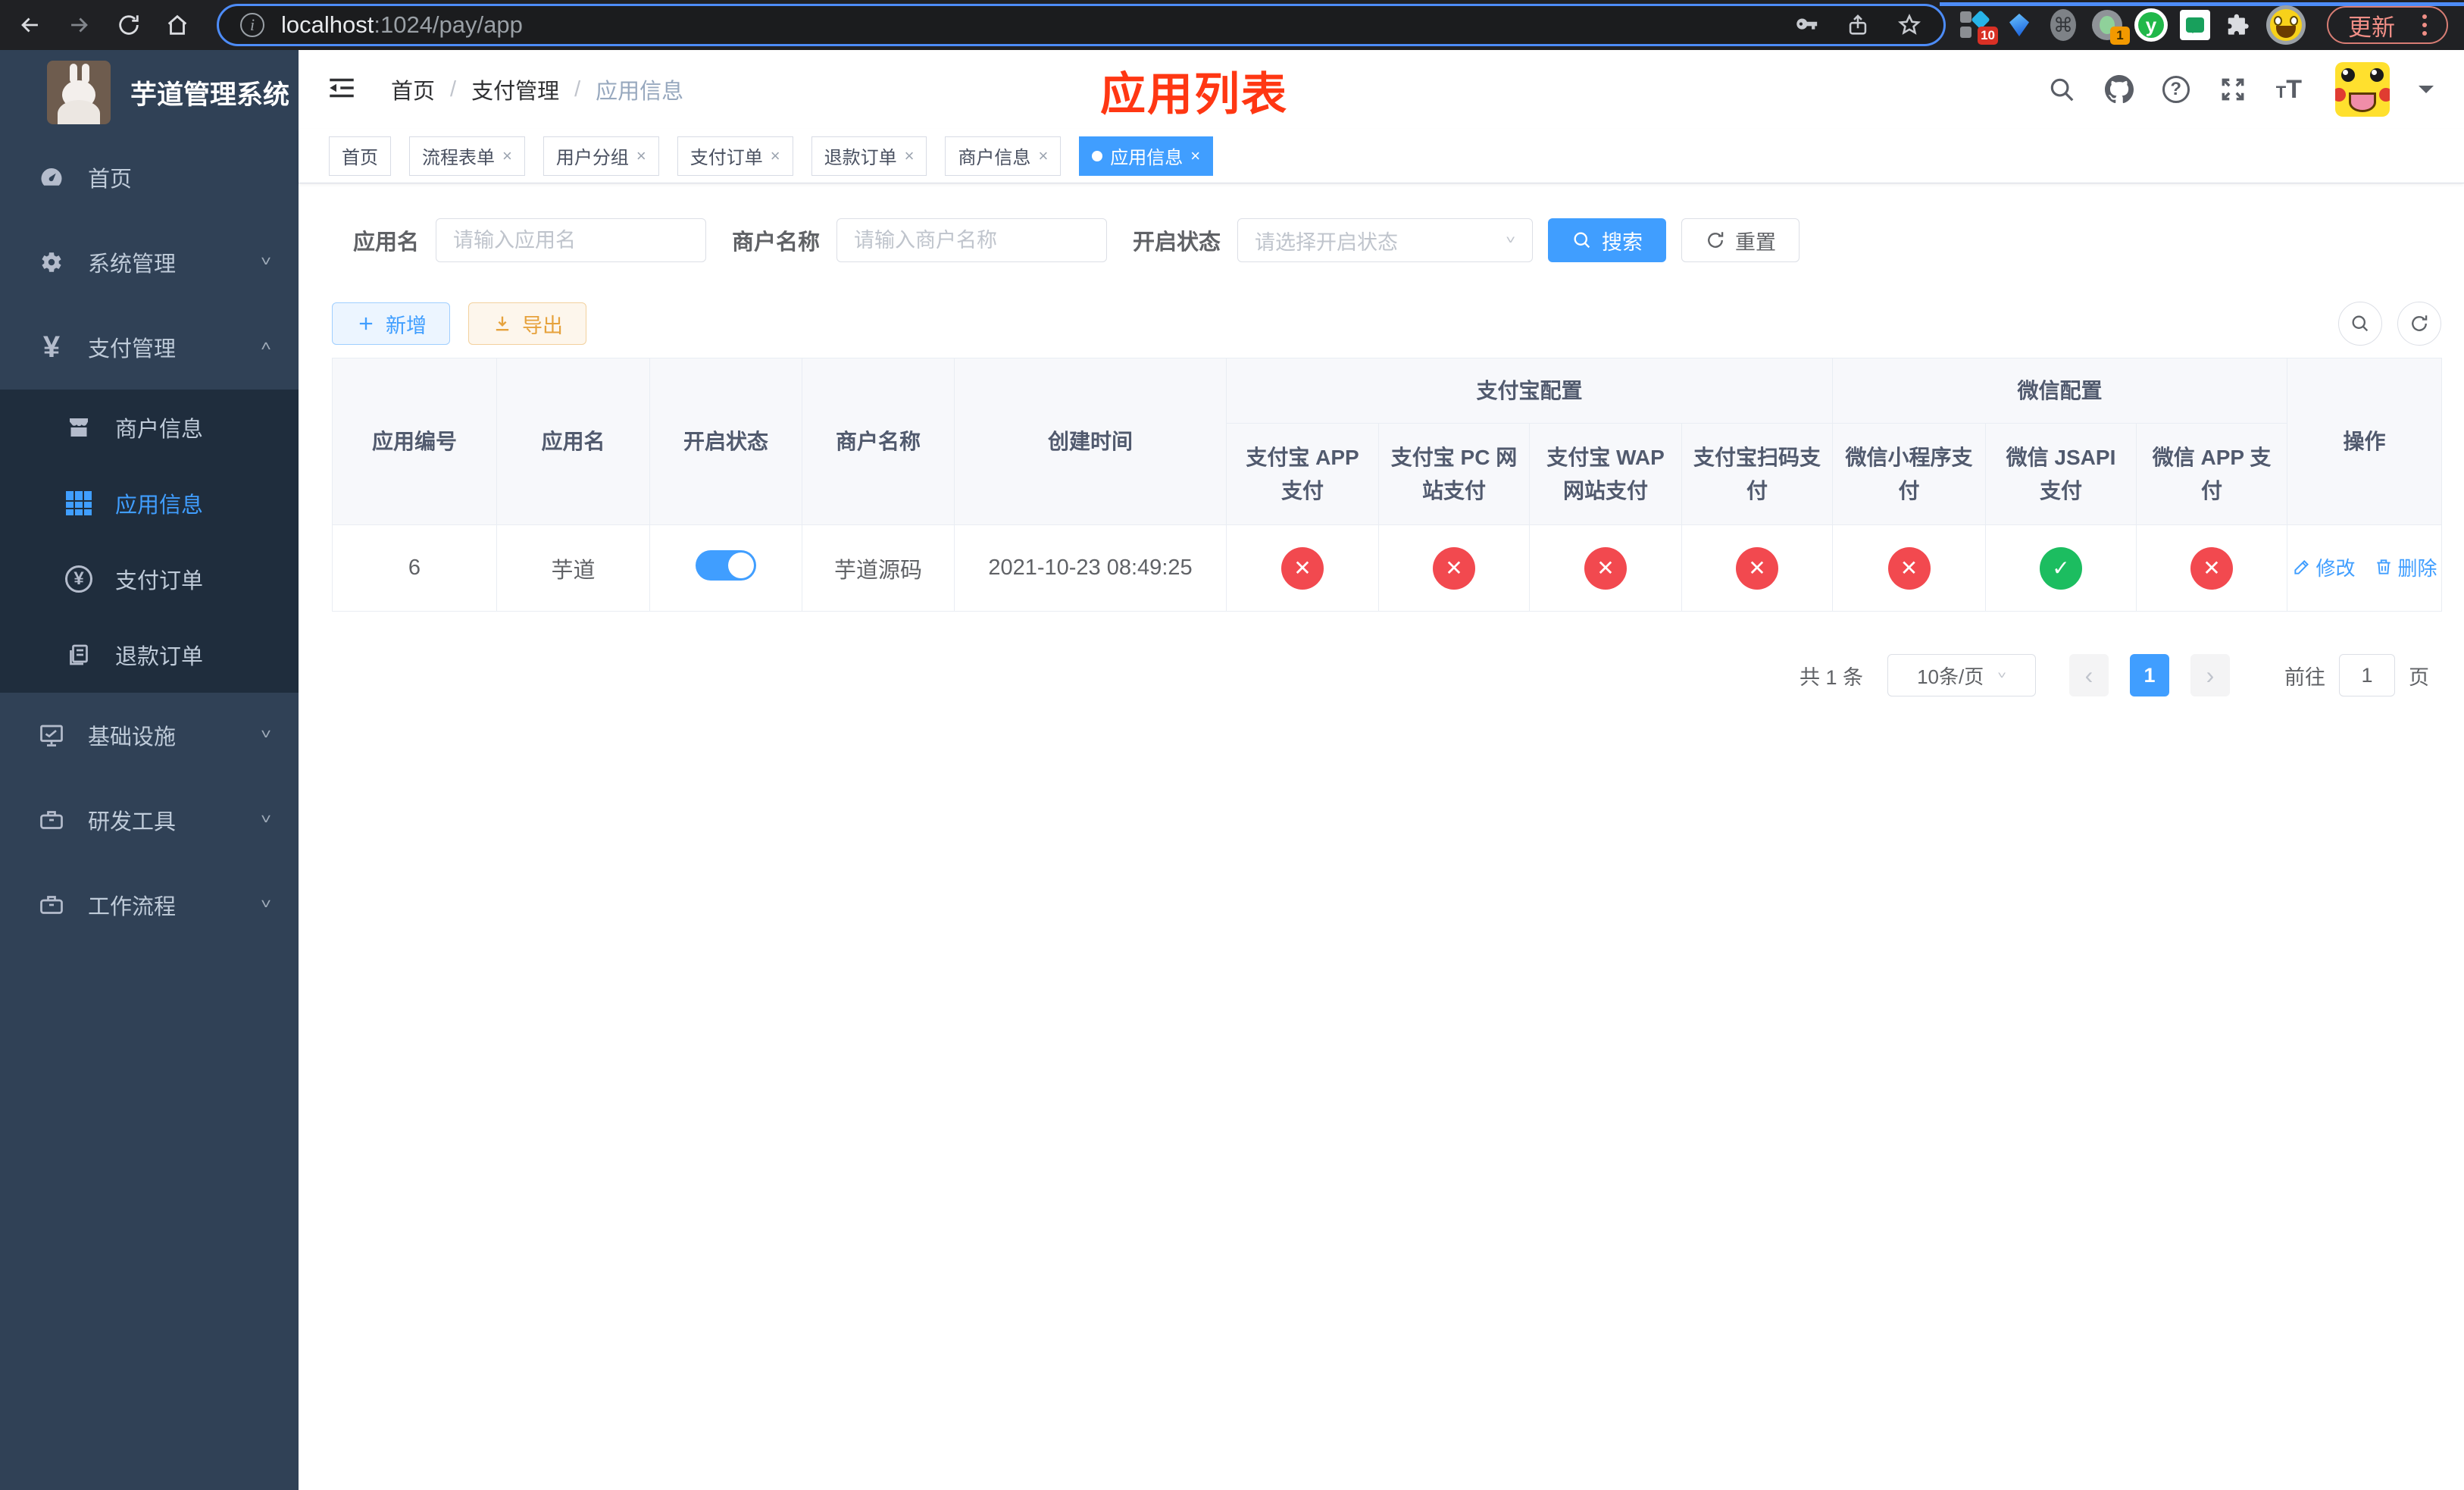  I want to click on filter-form: 应用名 商户名称 开启状态 请选择开启状态 ˅ 搜索 重置, so click(1386, 240).